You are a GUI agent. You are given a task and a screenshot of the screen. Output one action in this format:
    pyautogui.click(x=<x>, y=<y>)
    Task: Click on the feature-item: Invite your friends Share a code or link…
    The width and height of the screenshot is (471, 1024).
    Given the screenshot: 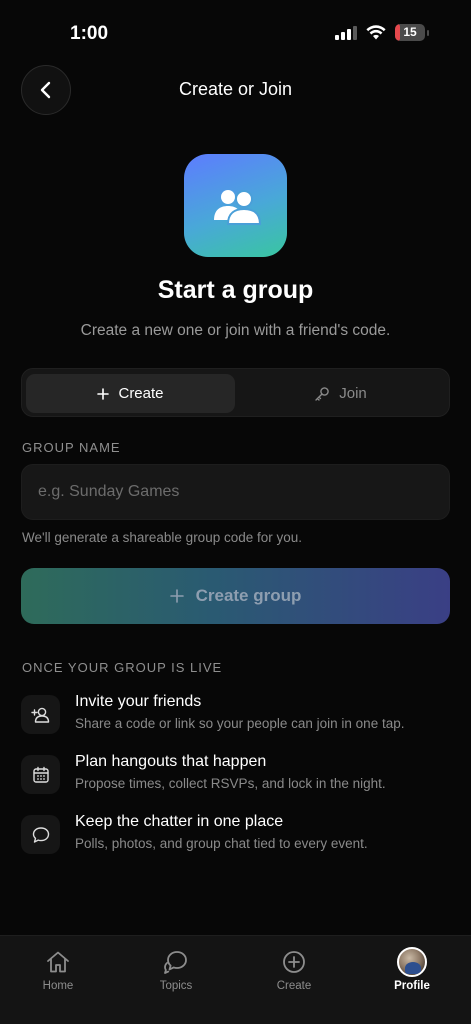 What is the action you would take?
    pyautogui.click(x=236, y=717)
    